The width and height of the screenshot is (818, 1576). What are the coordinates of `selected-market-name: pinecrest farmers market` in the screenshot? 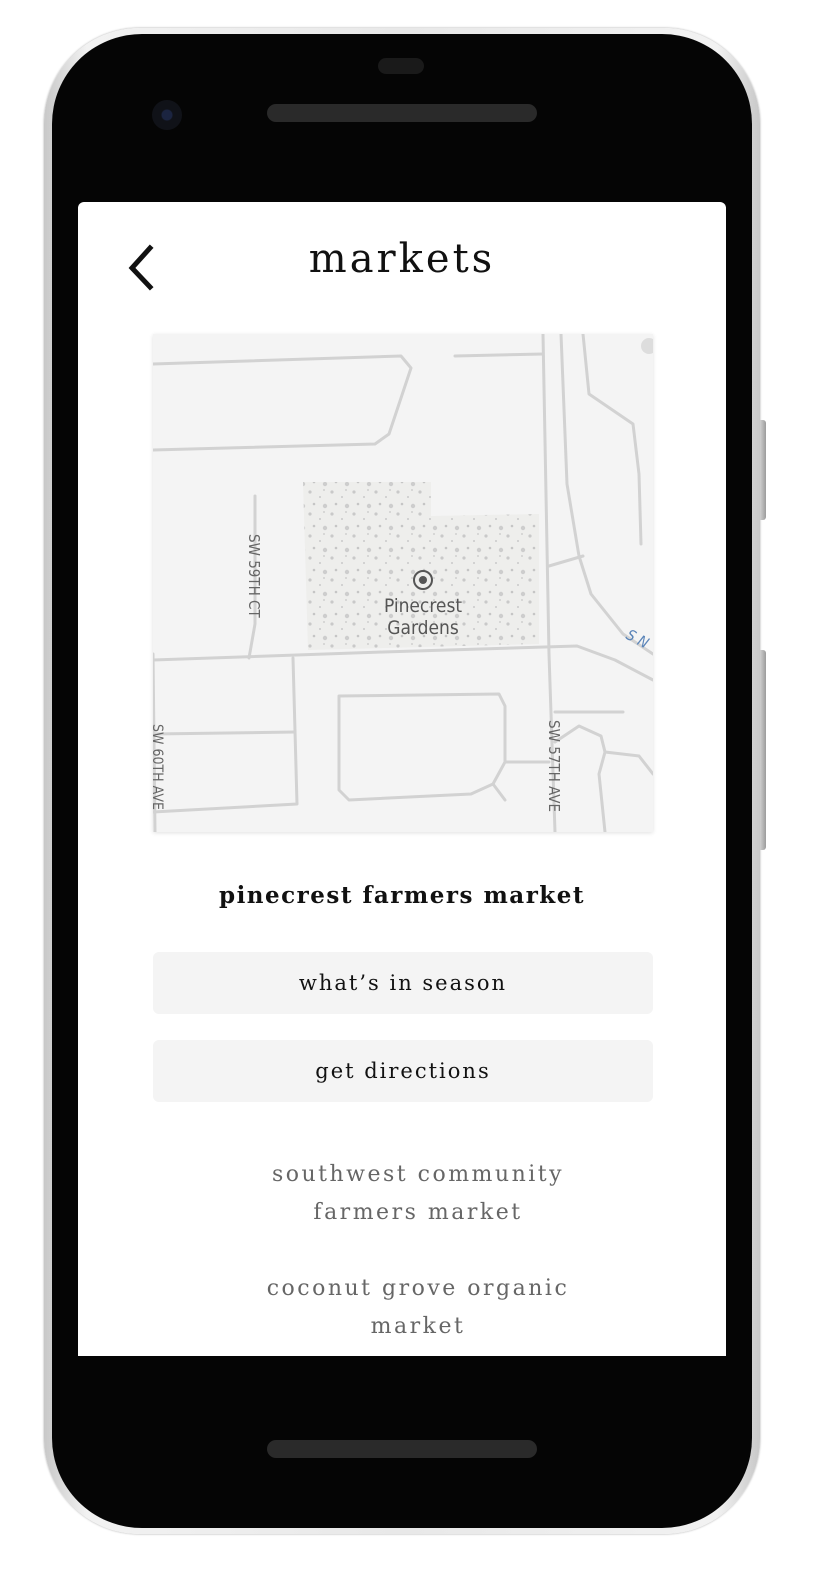 It's located at (402, 895).